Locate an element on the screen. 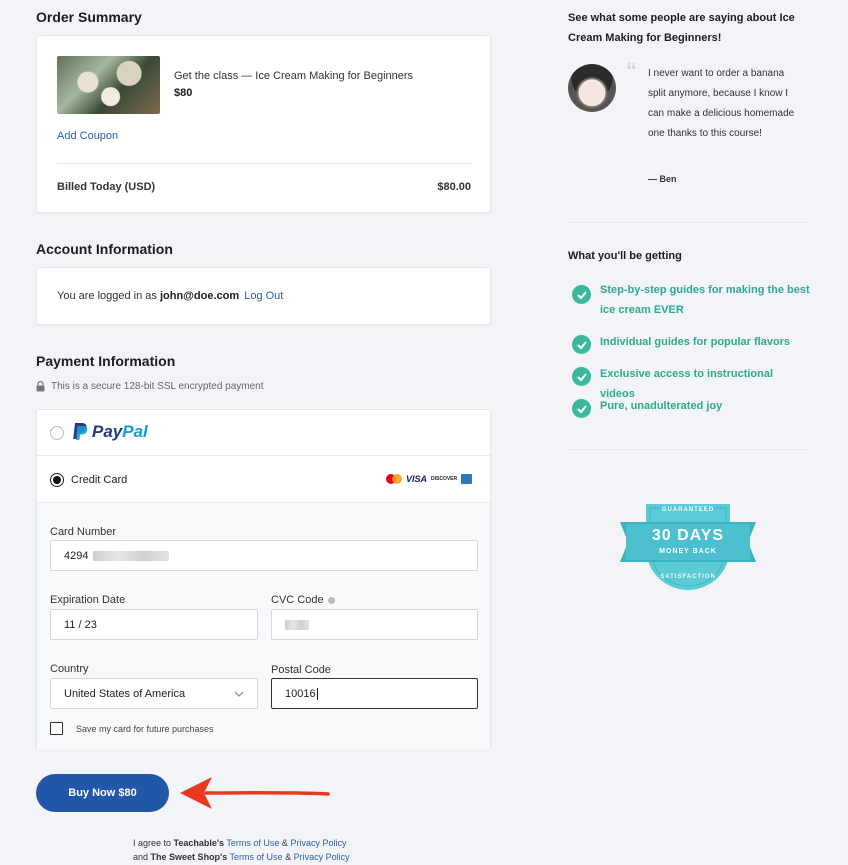  visa-icon: VISA is located at coordinates (417, 479).